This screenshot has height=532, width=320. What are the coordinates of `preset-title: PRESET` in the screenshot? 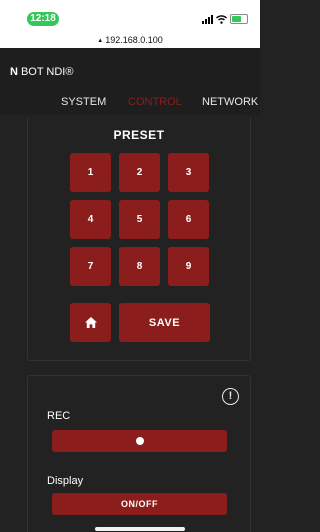 It's located at (139, 135).